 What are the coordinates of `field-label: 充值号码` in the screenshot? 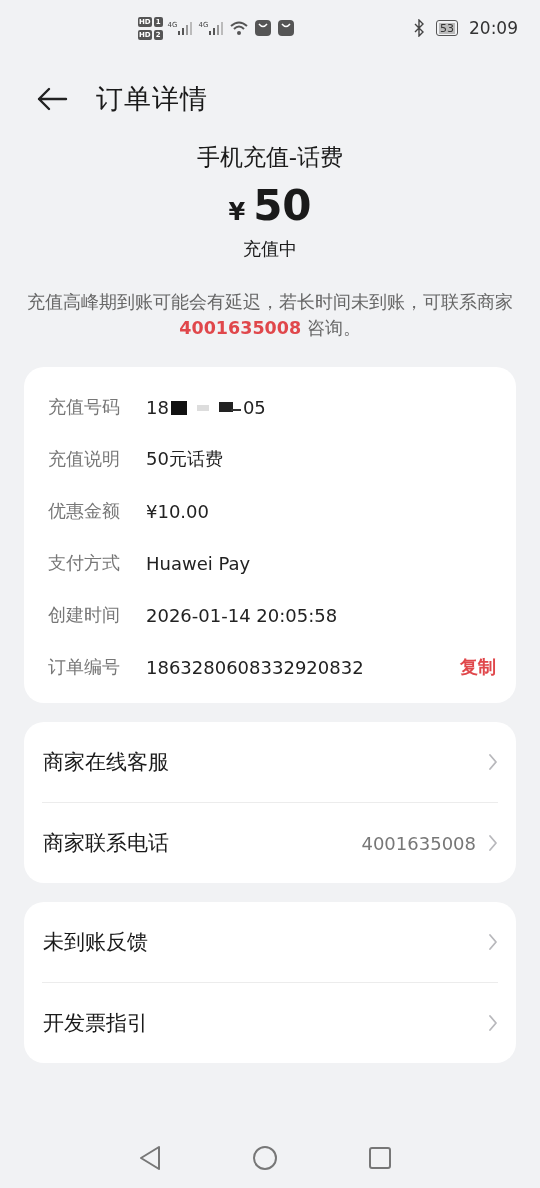 It's located at (84, 407).